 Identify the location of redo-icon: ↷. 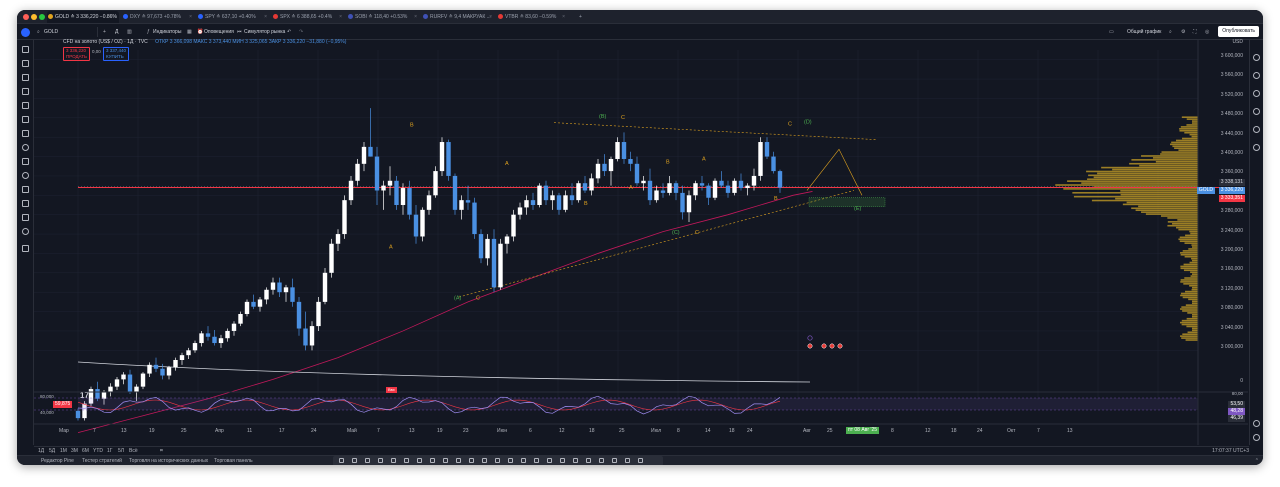
(301, 32).